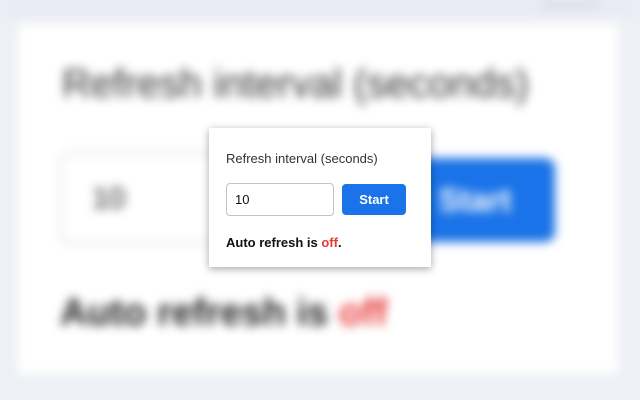  Describe the element at coordinates (339, 242) in the screenshot. I see `status-suffix: .` at that location.